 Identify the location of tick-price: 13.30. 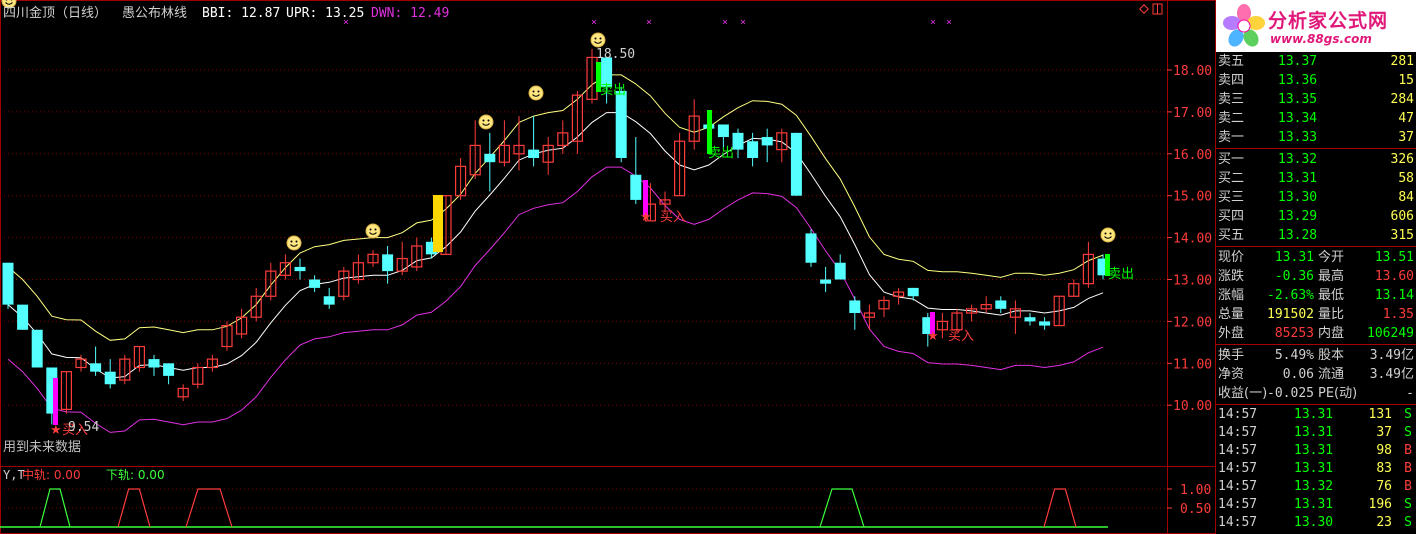
(1314, 522).